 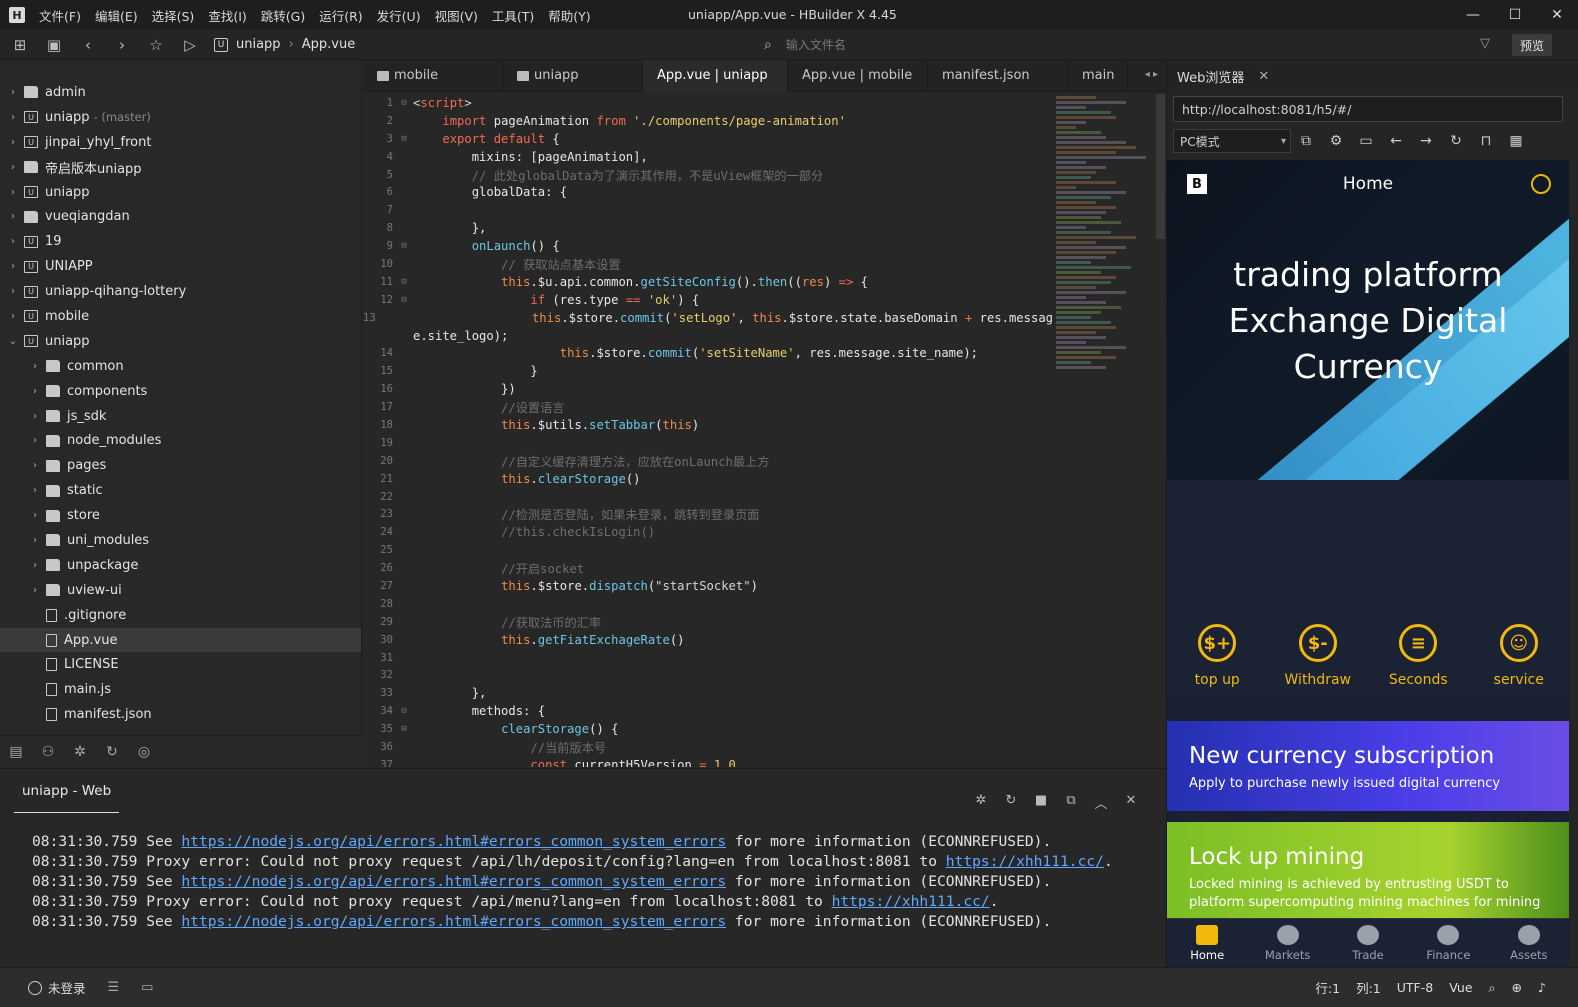 I want to click on tree-item: LICENSE, so click(x=180, y=664).